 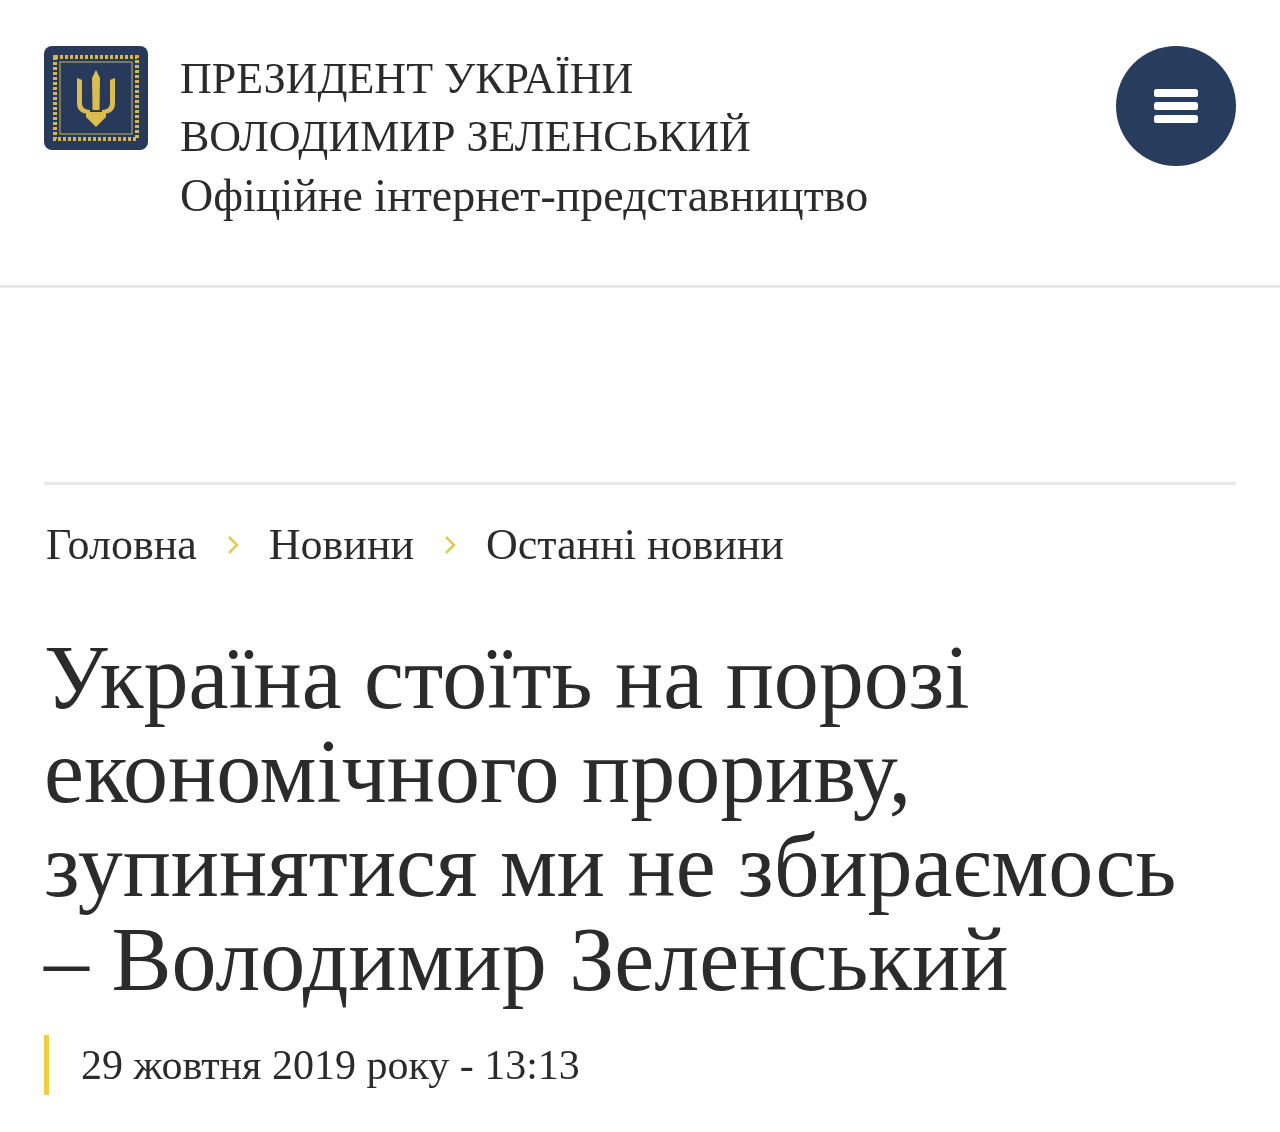 What do you see at coordinates (121, 545) in the screenshot?
I see `breadcrumb-link: Головна` at bounding box center [121, 545].